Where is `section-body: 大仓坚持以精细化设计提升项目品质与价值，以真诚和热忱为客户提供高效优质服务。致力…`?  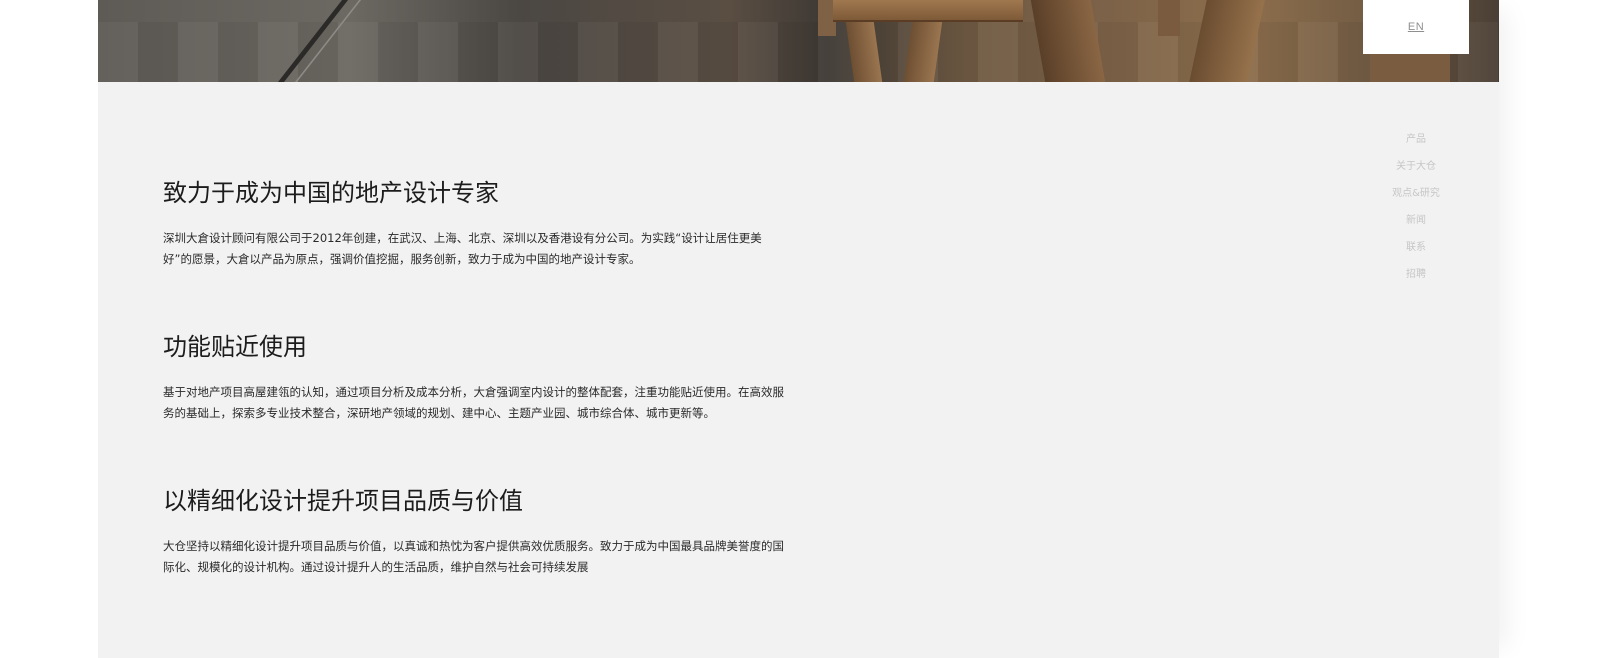
section-body: 大仓坚持以精细化设计提升项目品质与价值，以真诚和热忱为客户提供高效优质服务。致力… is located at coordinates (473, 556).